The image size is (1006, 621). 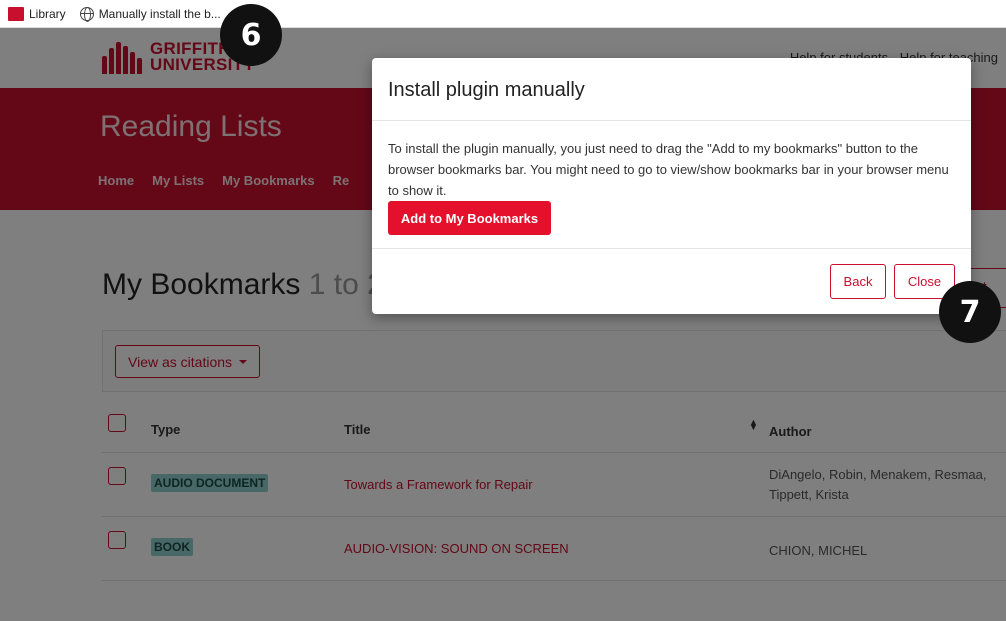 I want to click on add-to-my-bookmarks-button: Add to My Bookmarks, so click(x=469, y=218).